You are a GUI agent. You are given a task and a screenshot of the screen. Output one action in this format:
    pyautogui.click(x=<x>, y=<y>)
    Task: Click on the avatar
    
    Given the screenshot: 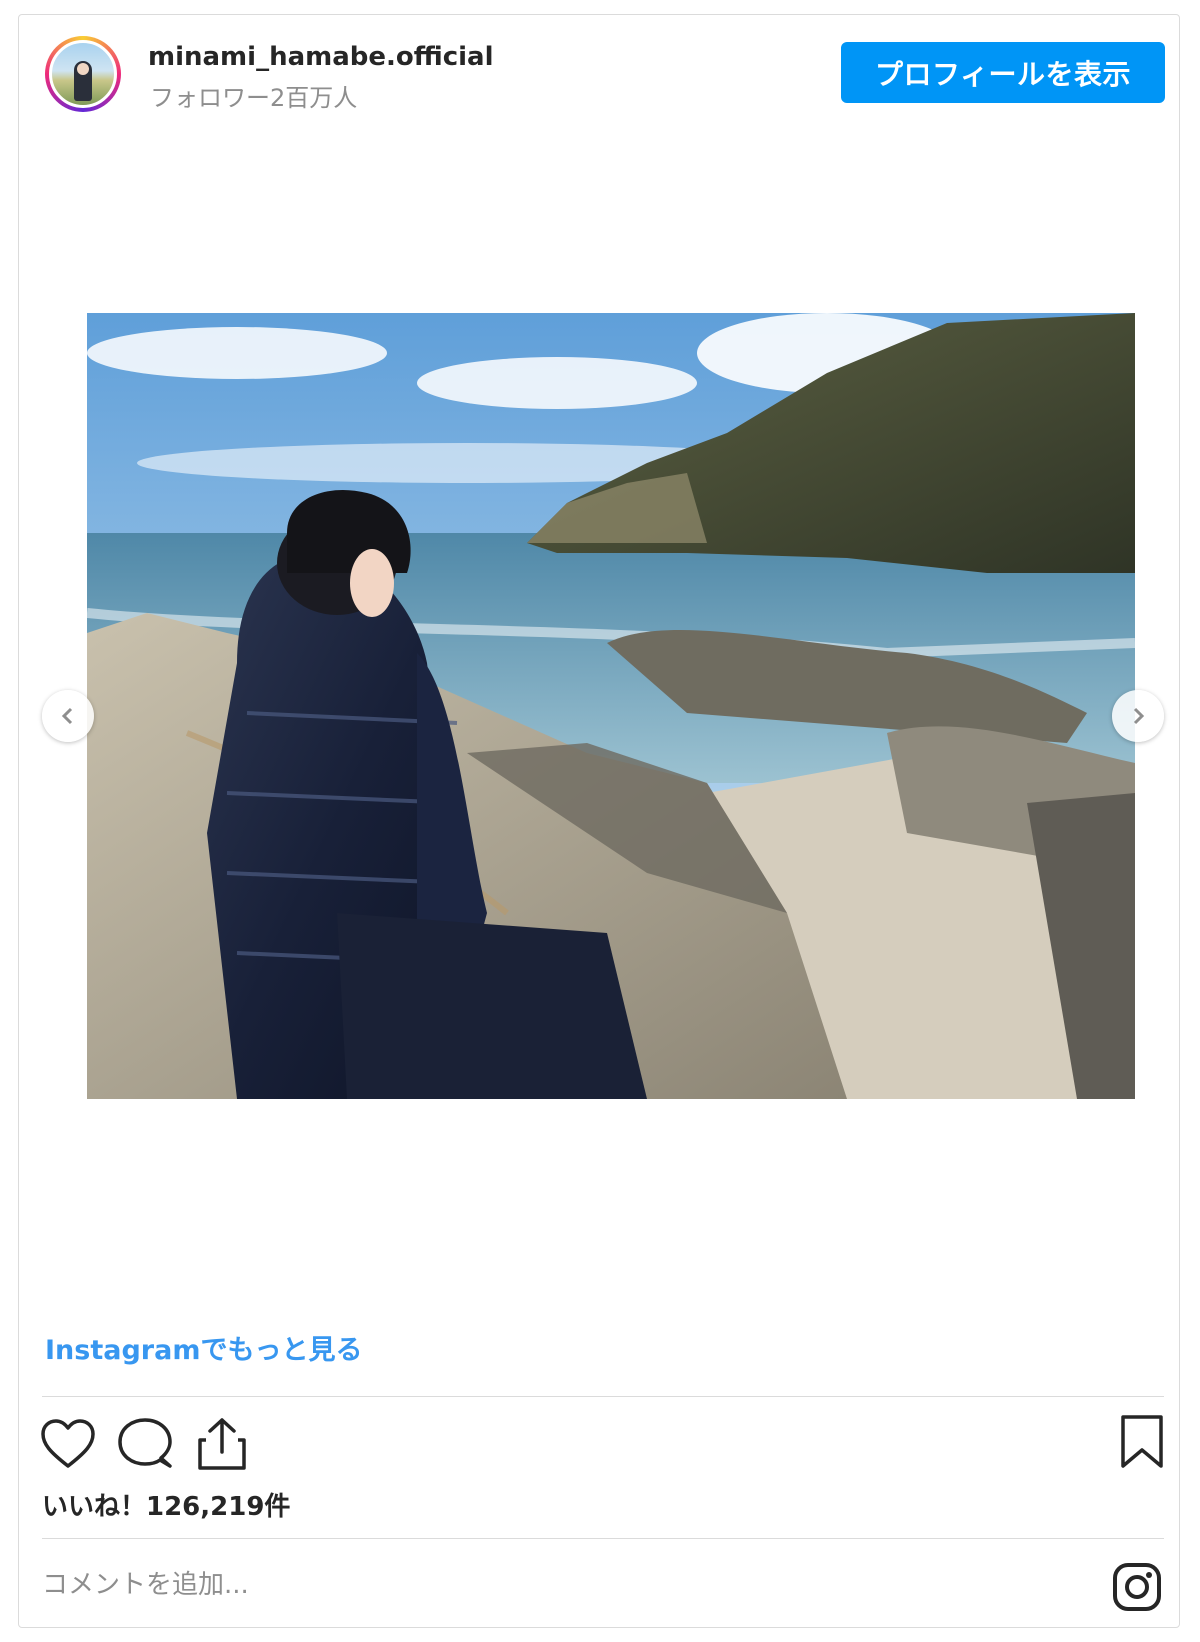 What is the action you would take?
    pyautogui.click(x=83, y=74)
    